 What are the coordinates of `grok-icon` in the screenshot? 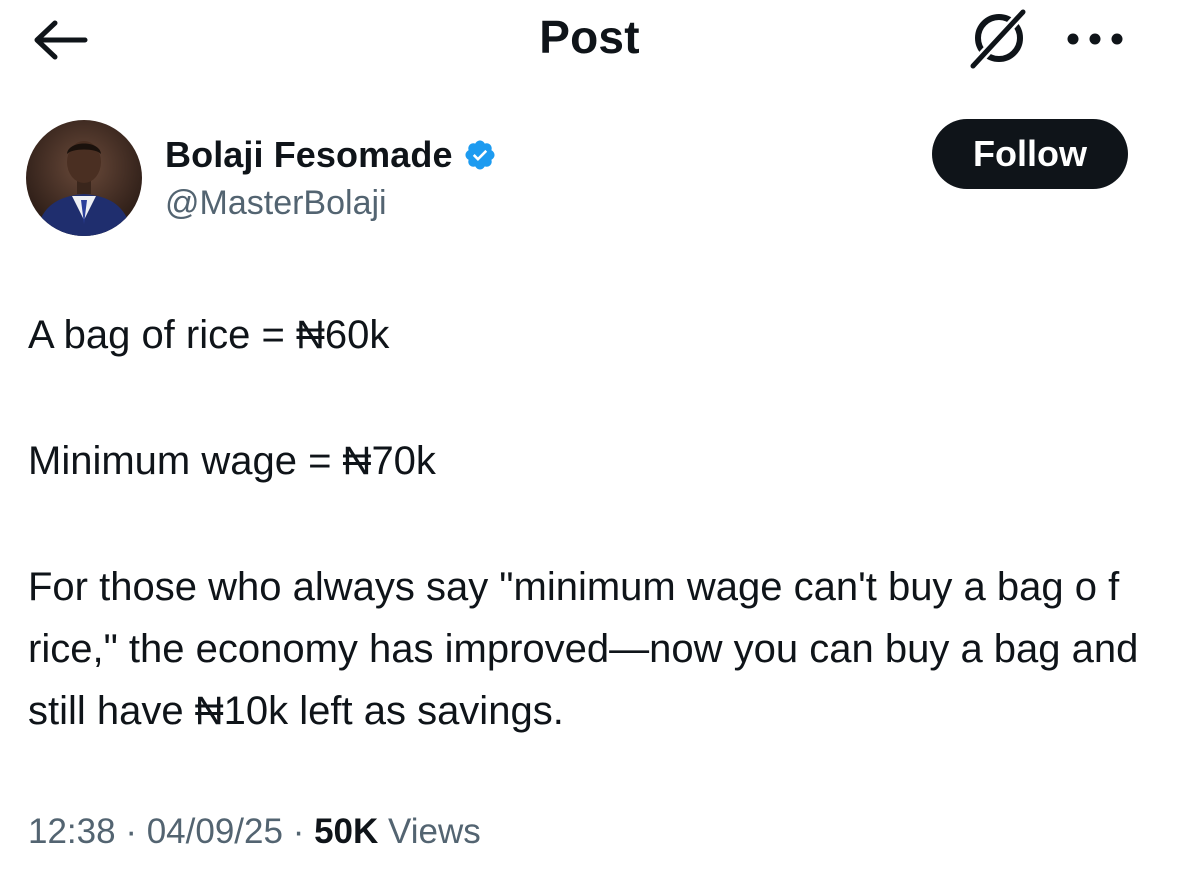 It's located at (998, 39).